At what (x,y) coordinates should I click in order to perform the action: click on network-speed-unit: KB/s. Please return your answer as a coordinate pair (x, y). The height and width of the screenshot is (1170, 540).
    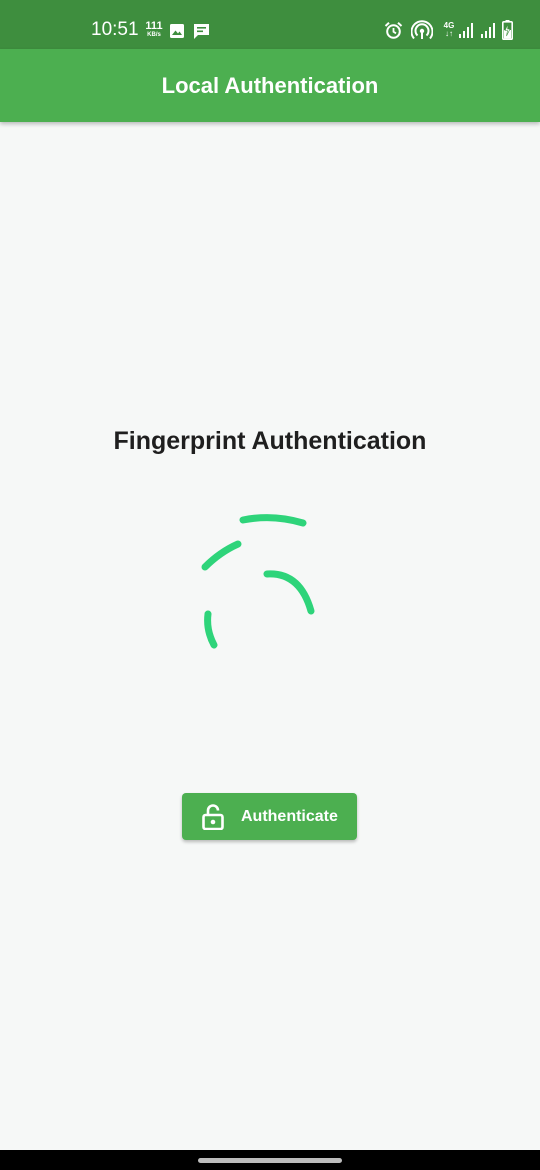
    Looking at the image, I should click on (154, 35).